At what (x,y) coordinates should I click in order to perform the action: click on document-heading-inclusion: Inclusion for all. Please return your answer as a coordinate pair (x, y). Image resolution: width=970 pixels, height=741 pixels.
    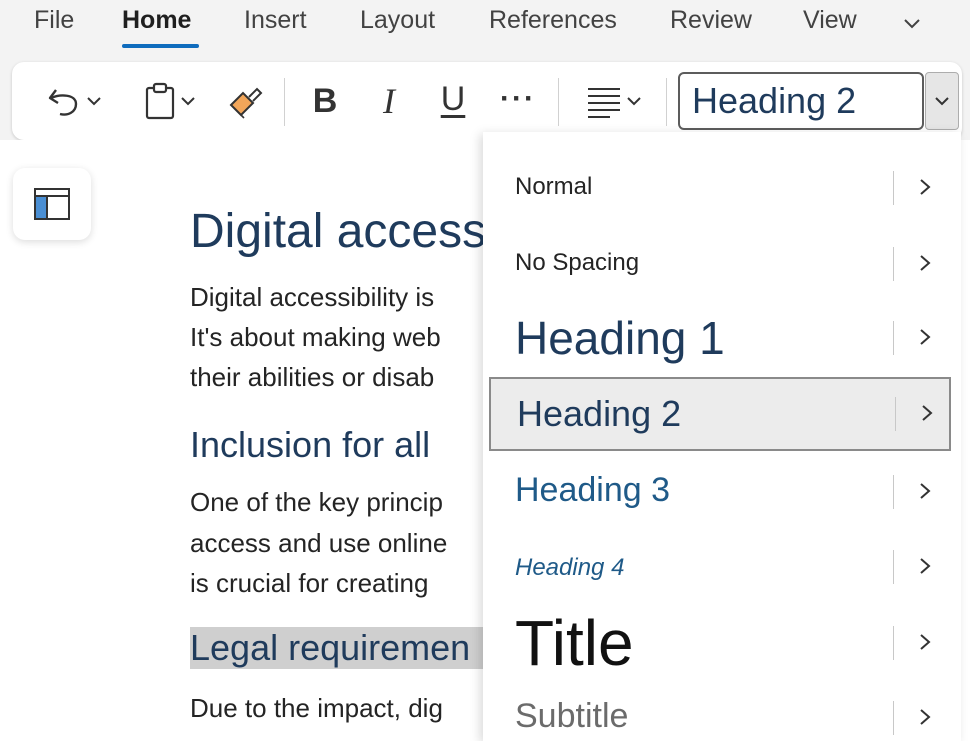
    Looking at the image, I should click on (310, 445).